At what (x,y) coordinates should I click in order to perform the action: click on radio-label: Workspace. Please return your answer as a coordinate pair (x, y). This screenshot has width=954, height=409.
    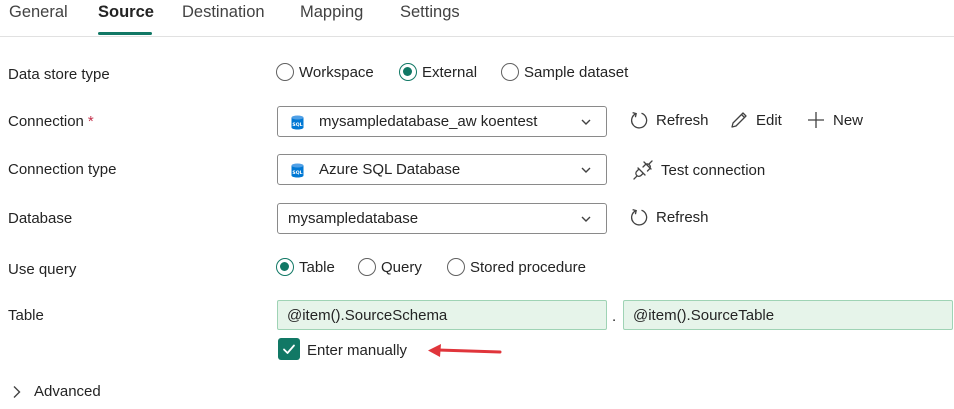
    Looking at the image, I should click on (336, 72).